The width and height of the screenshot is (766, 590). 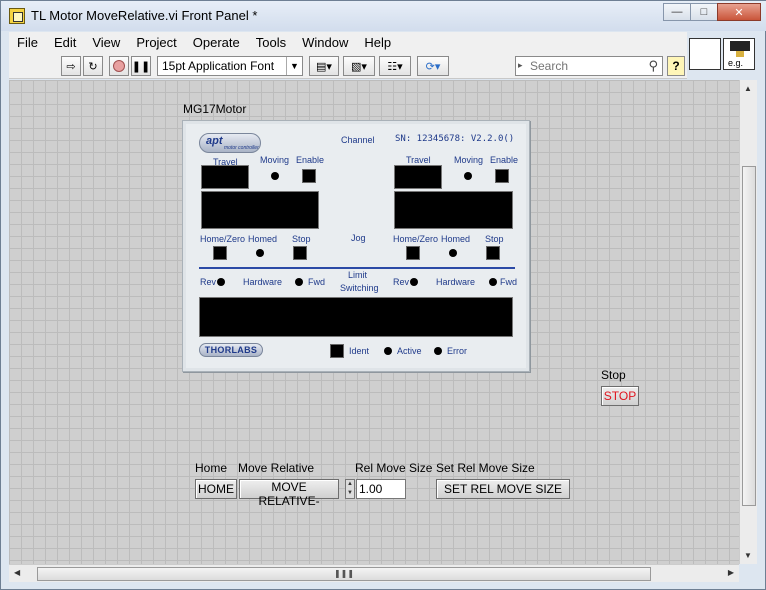 I want to click on graduation-cap-icon, so click(x=740, y=49).